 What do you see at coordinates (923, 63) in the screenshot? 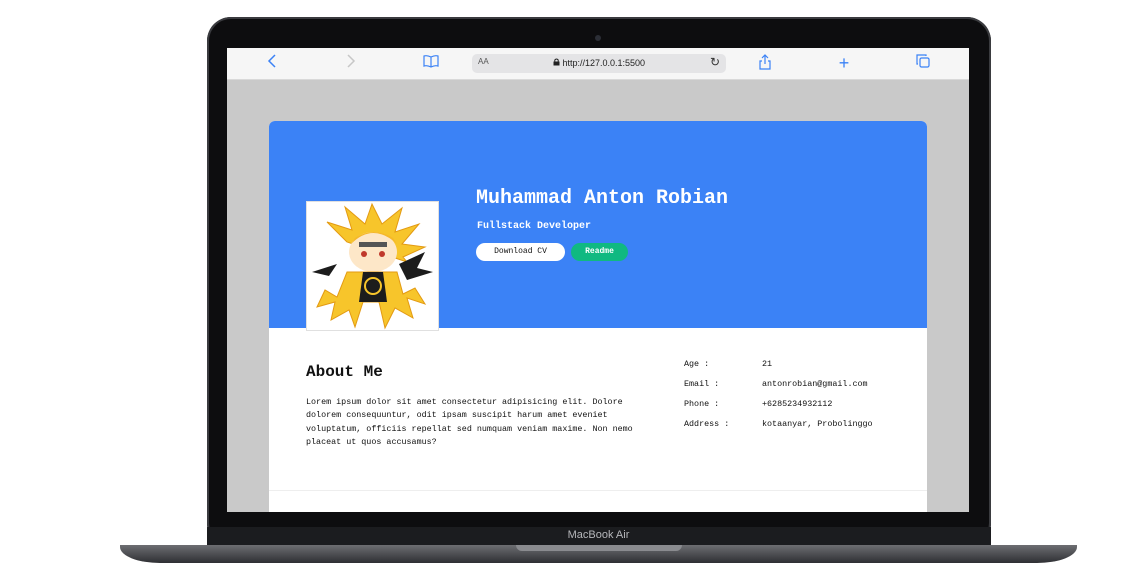
I see `tabs-icon` at bounding box center [923, 63].